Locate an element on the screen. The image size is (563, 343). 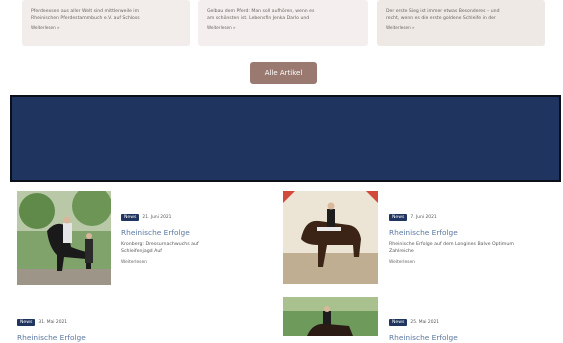
post-excerpt: Schleifenjagd Auf is located at coordinates (141, 251).